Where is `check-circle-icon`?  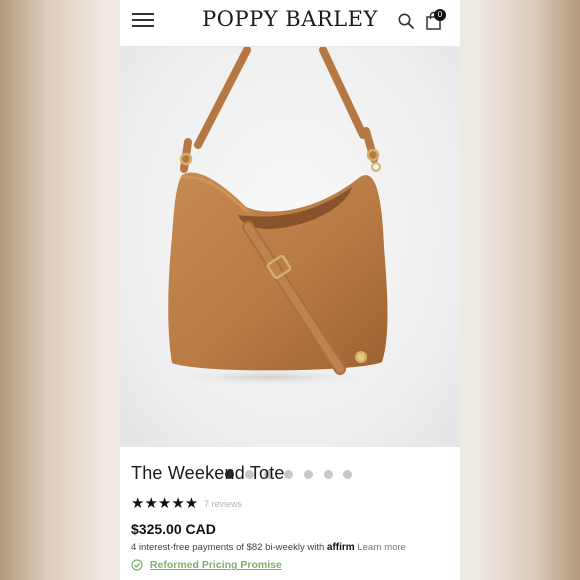
check-circle-icon is located at coordinates (137, 565).